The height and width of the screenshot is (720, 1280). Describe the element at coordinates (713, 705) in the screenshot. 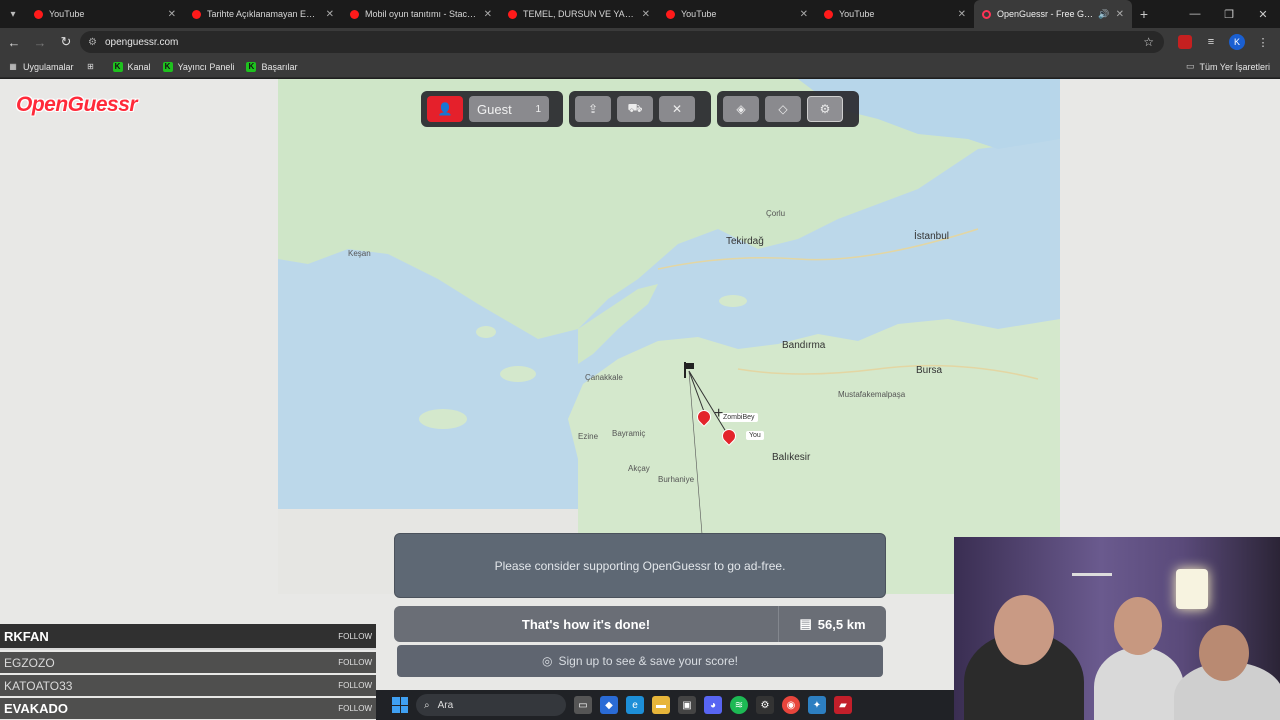

I see `discord-icon: ◕` at that location.